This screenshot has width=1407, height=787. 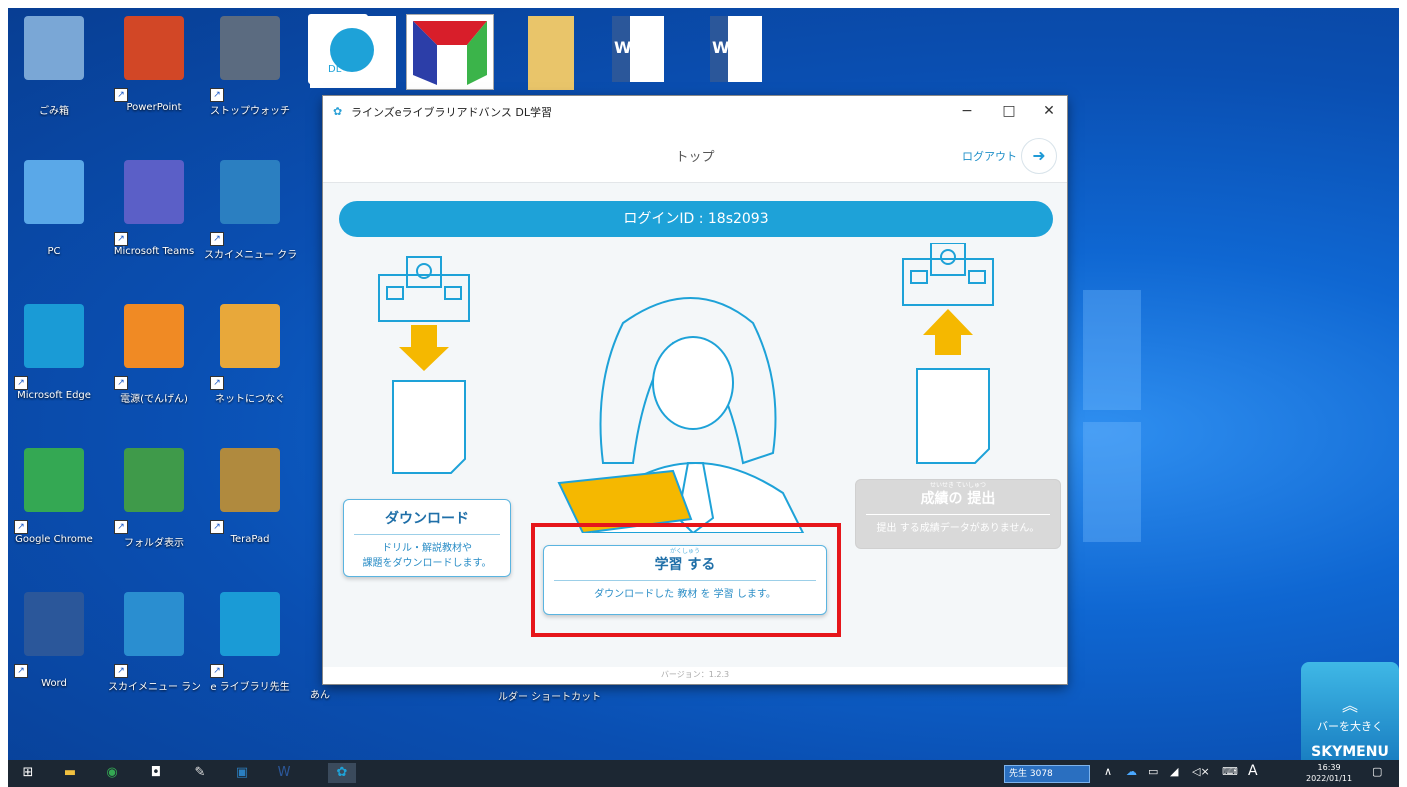 I want to click on maximize-button: □, so click(x=1009, y=111).